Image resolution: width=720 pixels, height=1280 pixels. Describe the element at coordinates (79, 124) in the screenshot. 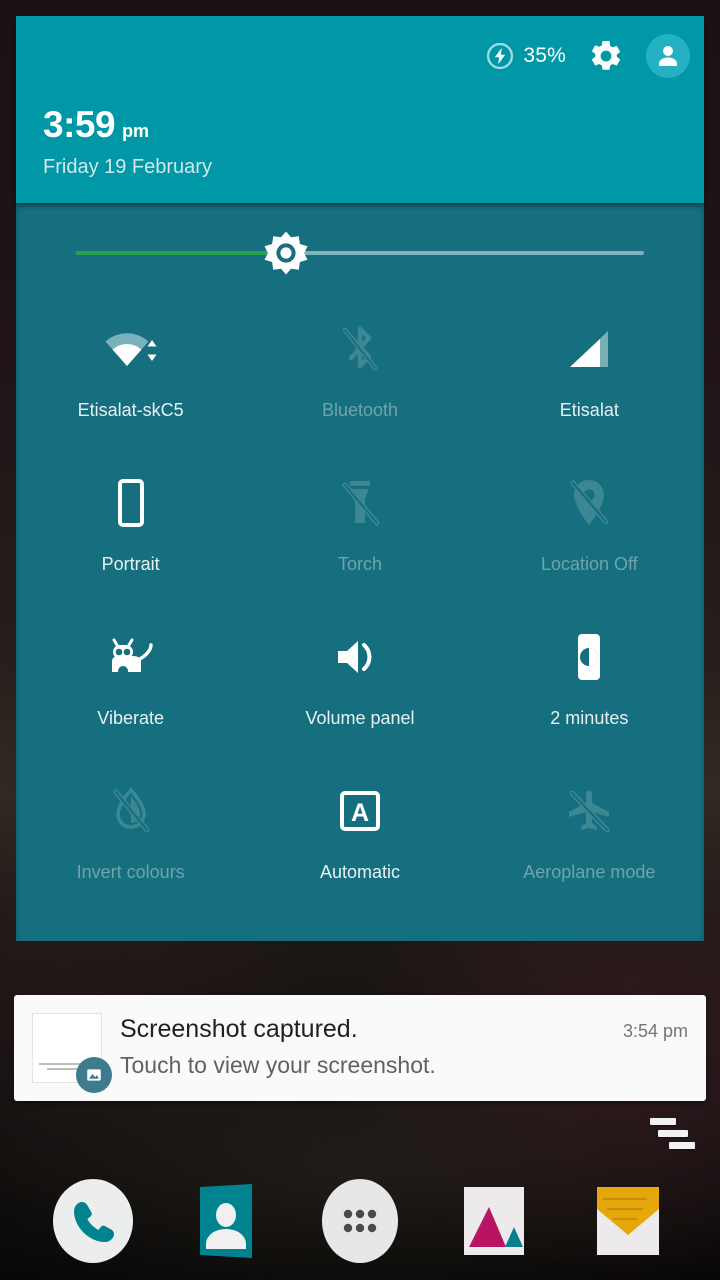

I see `clock-time: 3:59` at that location.